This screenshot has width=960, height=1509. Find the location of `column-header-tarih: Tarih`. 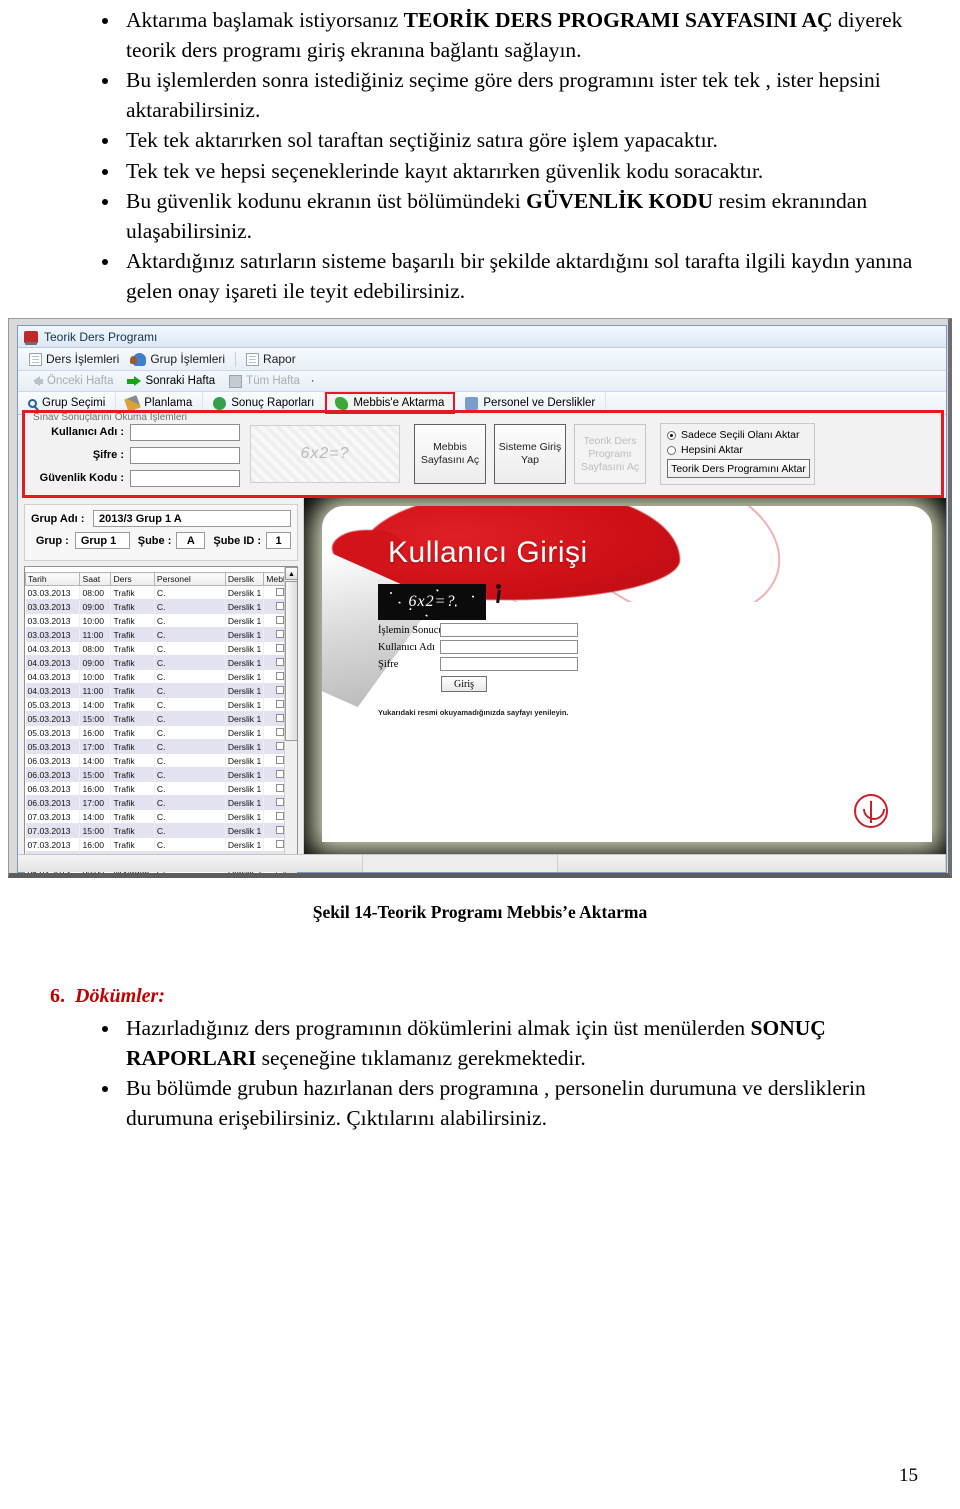

column-header-tarih: Tarih is located at coordinates (53, 579).